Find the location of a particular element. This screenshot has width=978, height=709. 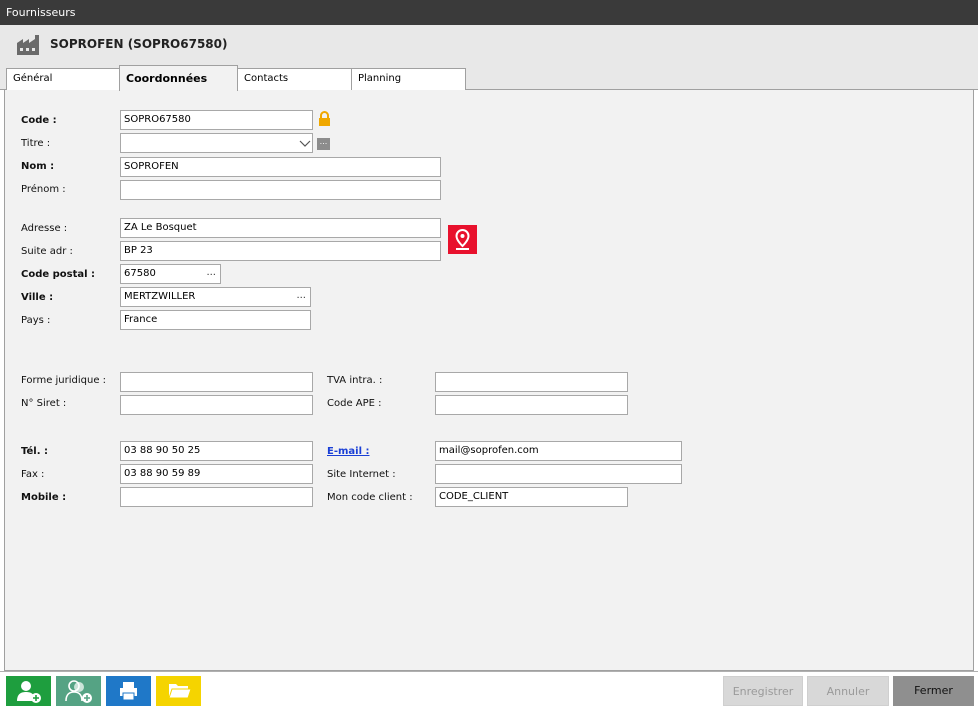

add-contact-icon is located at coordinates (29, 692).